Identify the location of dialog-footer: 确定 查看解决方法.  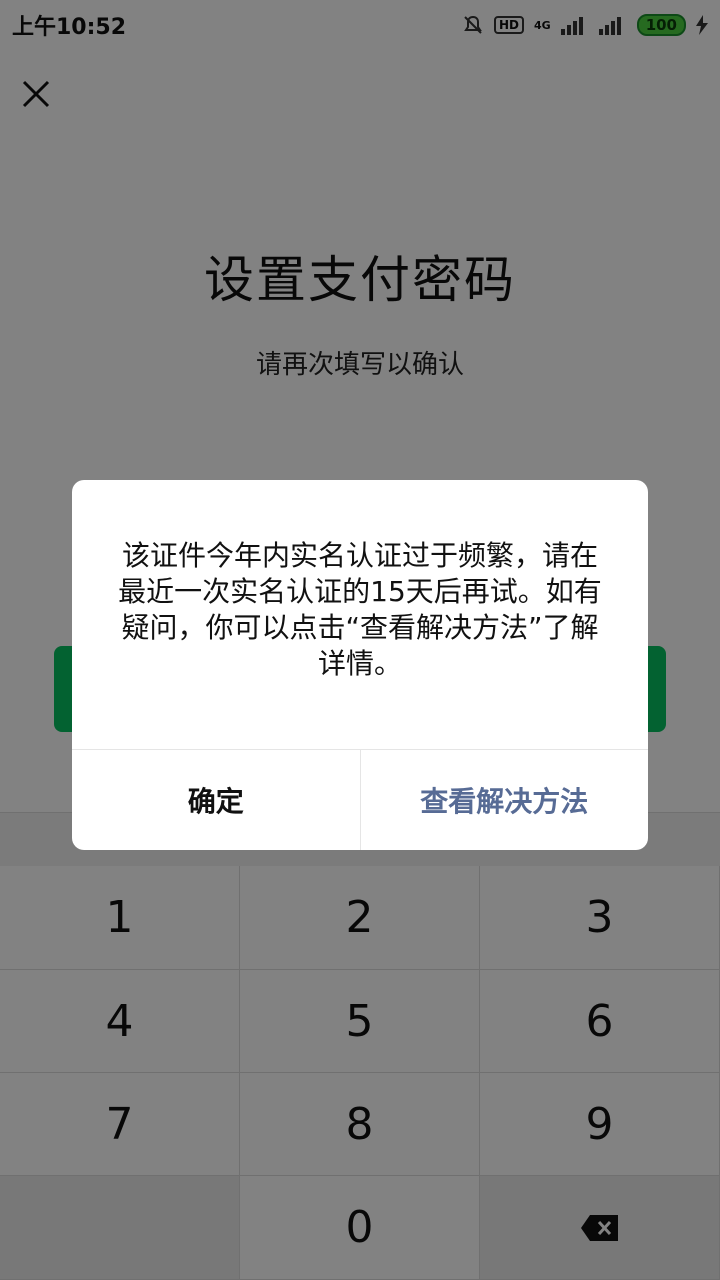
(360, 799).